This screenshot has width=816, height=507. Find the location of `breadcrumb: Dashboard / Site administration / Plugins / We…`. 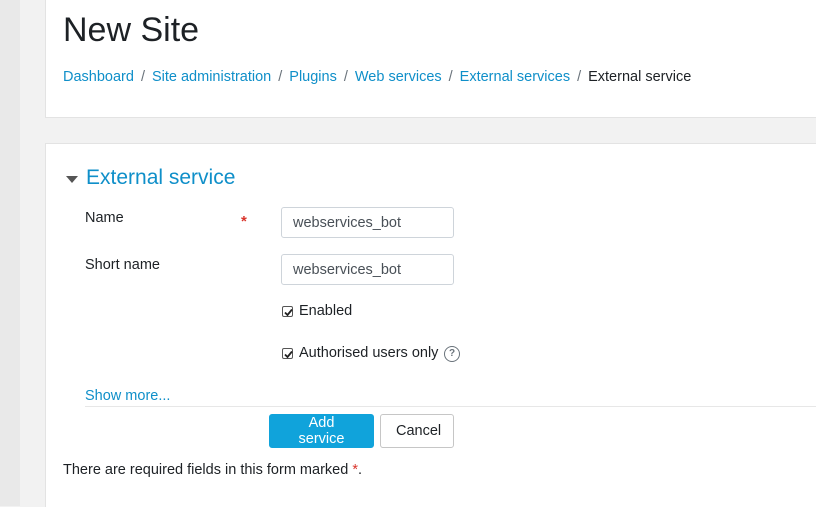

breadcrumb: Dashboard / Site administration / Plugins / We… is located at coordinates (377, 77).